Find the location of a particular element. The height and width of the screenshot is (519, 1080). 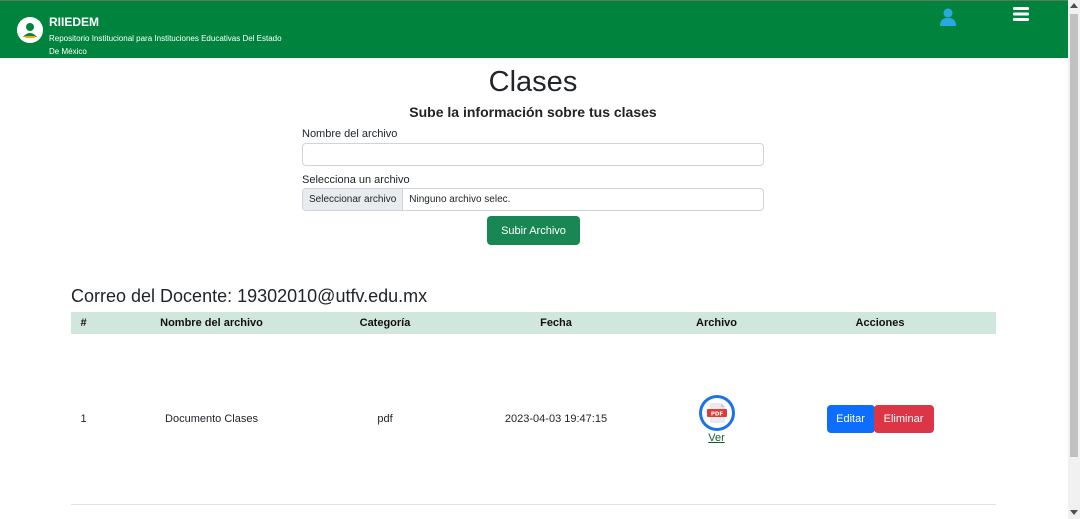

scroll-down-arrow-icon is located at coordinates (1074, 512).